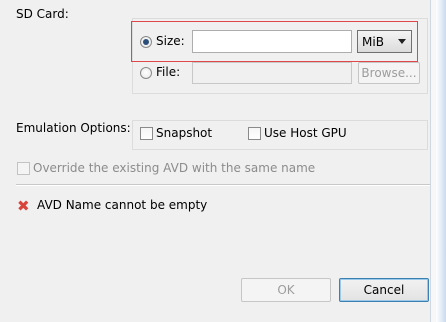  I want to click on size-radio-circle, so click(146, 42).